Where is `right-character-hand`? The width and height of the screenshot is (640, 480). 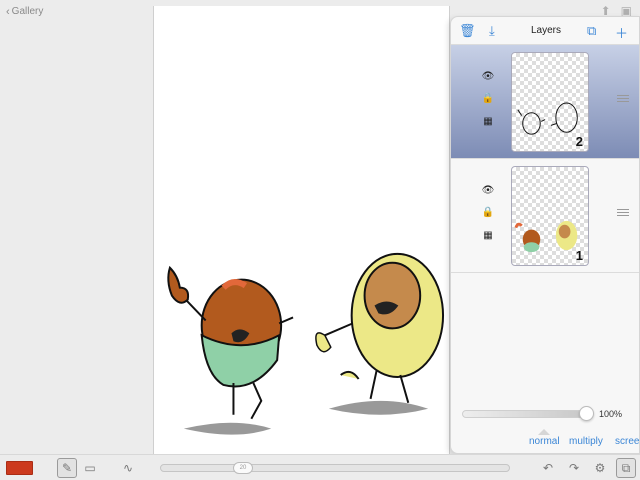
right-character-hand is located at coordinates (323, 342).